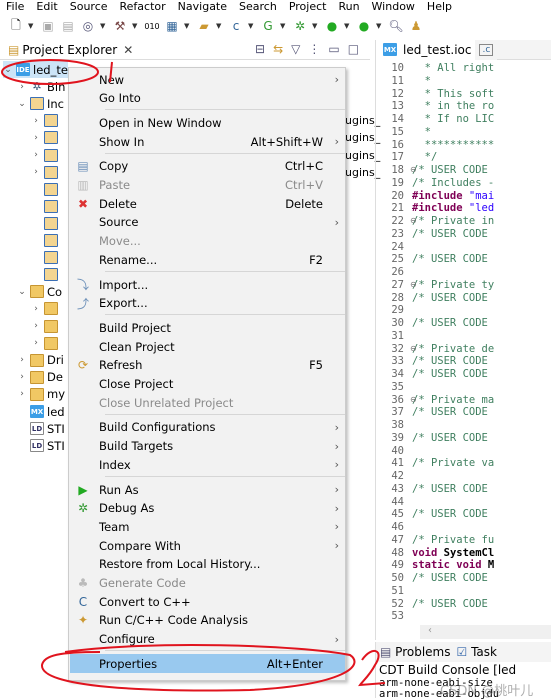 Image resolution: width=551 pixels, height=700 pixels. Describe the element at coordinates (198, 667) in the screenshot. I see `annotation-ellipse-properties` at that location.